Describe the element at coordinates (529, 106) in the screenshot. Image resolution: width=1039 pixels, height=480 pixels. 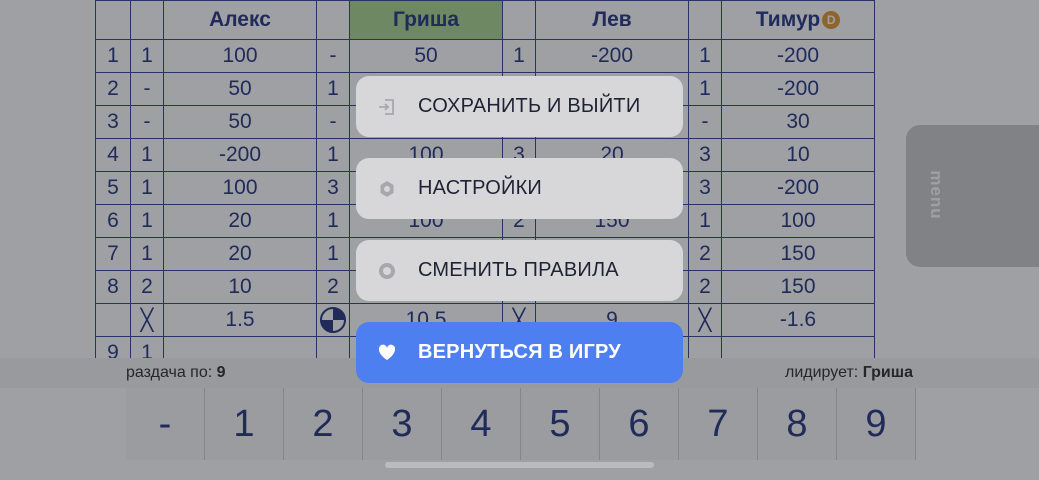
I see `save-exit-label: СОХРАНИТЬ И ВЫЙТИ` at that location.